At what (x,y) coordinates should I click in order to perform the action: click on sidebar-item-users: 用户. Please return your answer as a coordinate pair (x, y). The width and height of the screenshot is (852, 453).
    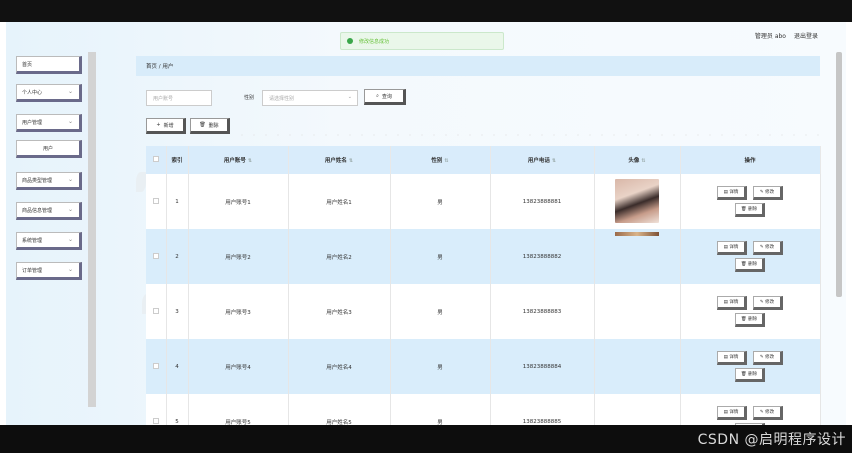
    Looking at the image, I should click on (49, 149).